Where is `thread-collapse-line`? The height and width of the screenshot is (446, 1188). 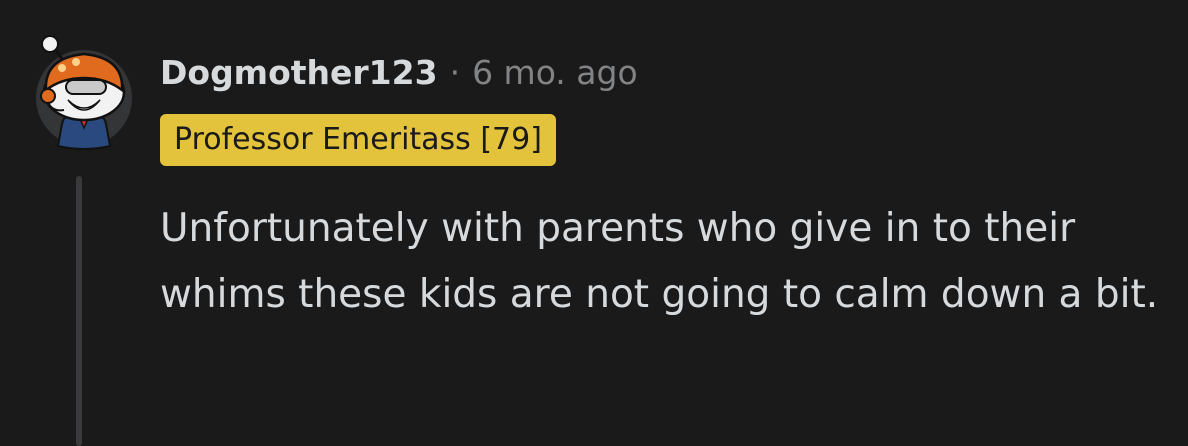
thread-collapse-line is located at coordinates (79, 311).